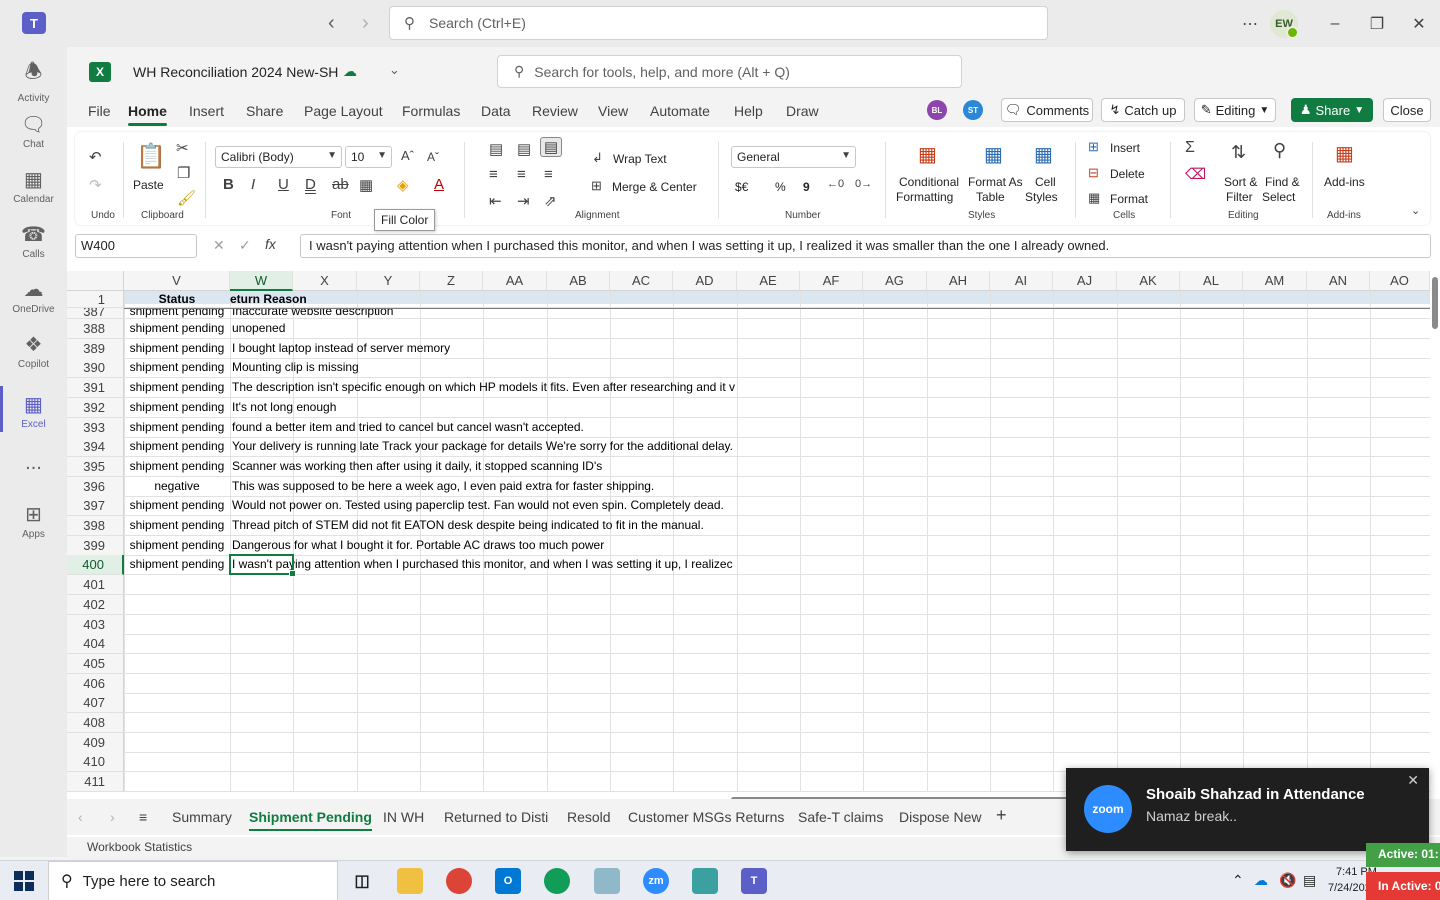  Describe the element at coordinates (261, 281) in the screenshot. I see `column-header-w: W` at that location.